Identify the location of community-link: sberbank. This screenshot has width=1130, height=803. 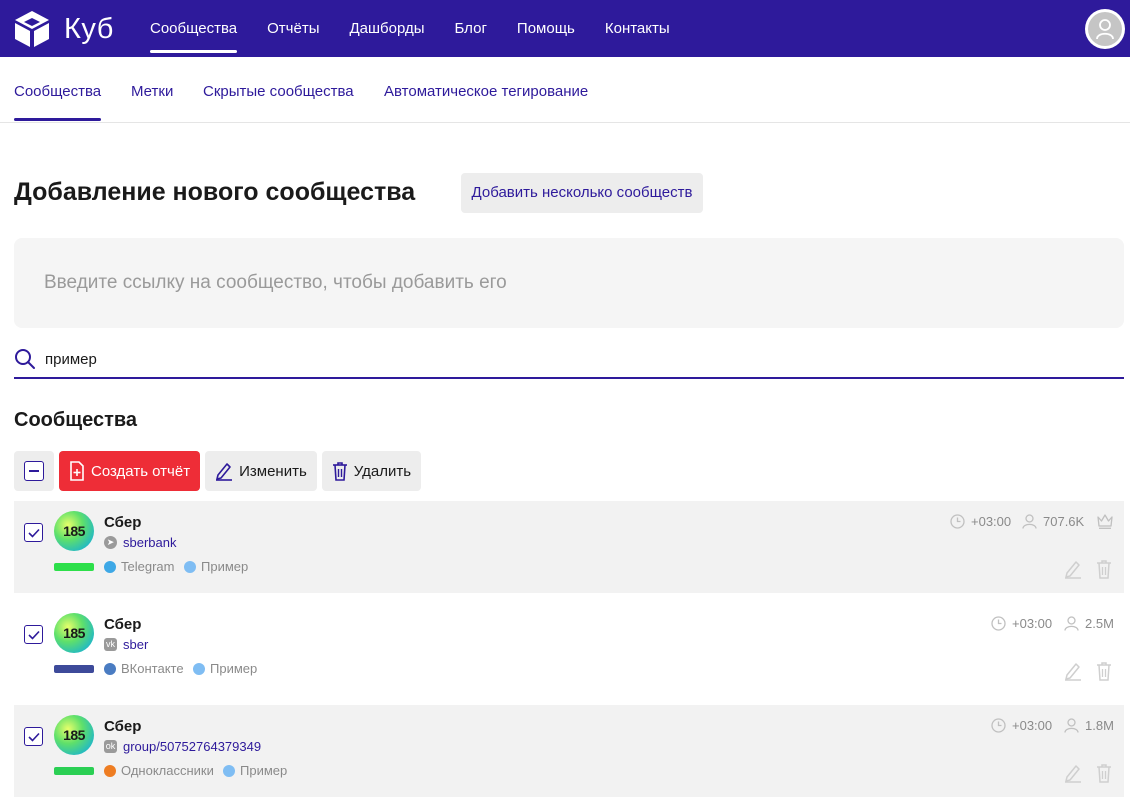
(149, 542).